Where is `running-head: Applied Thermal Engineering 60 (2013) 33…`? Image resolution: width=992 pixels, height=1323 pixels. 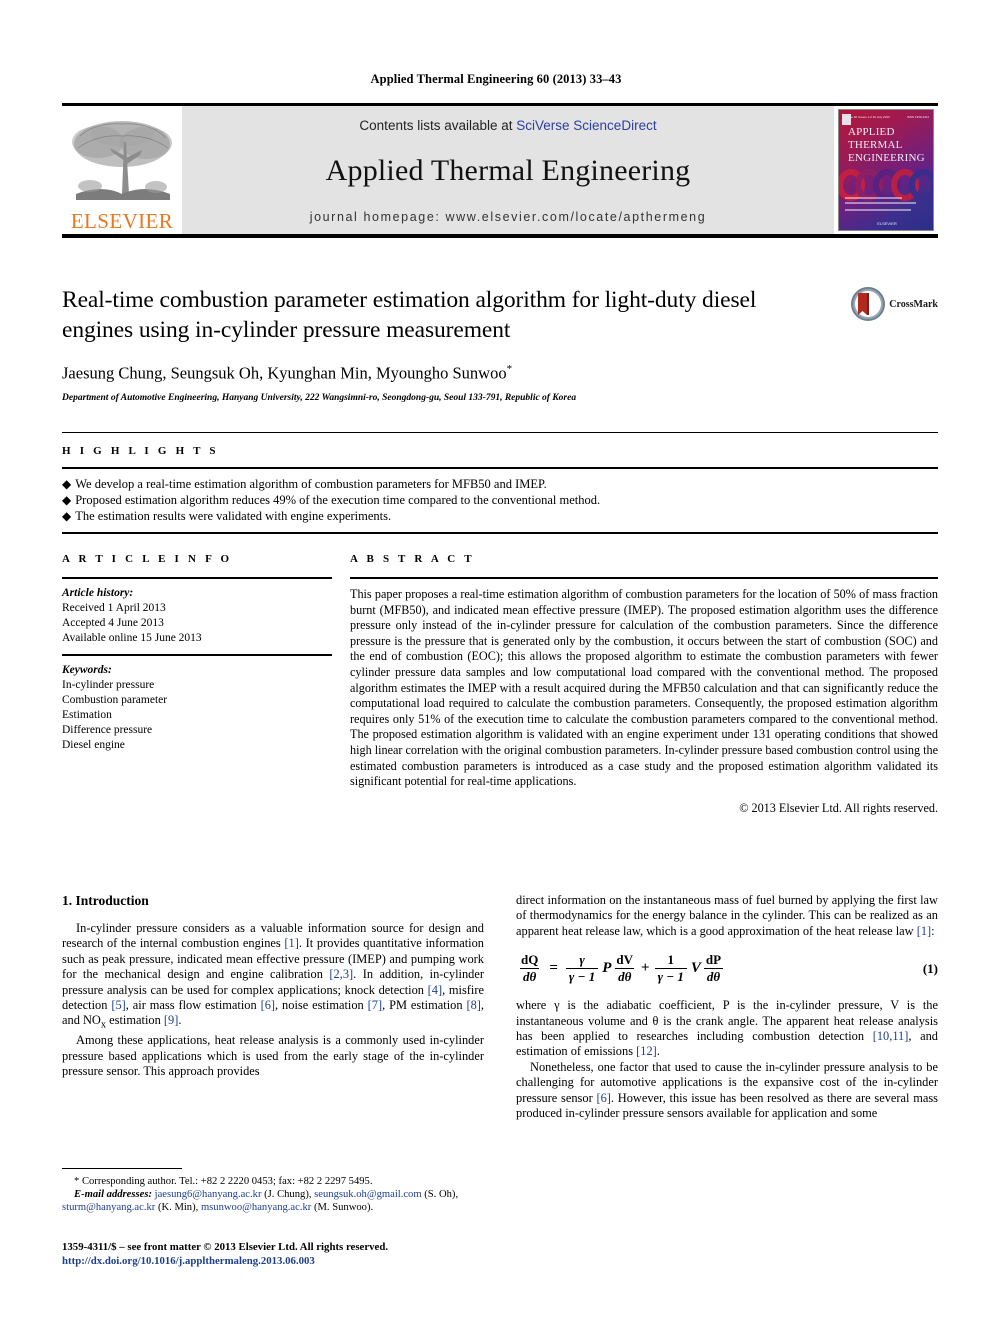 running-head: Applied Thermal Engineering 60 (2013) 33… is located at coordinates (496, 79).